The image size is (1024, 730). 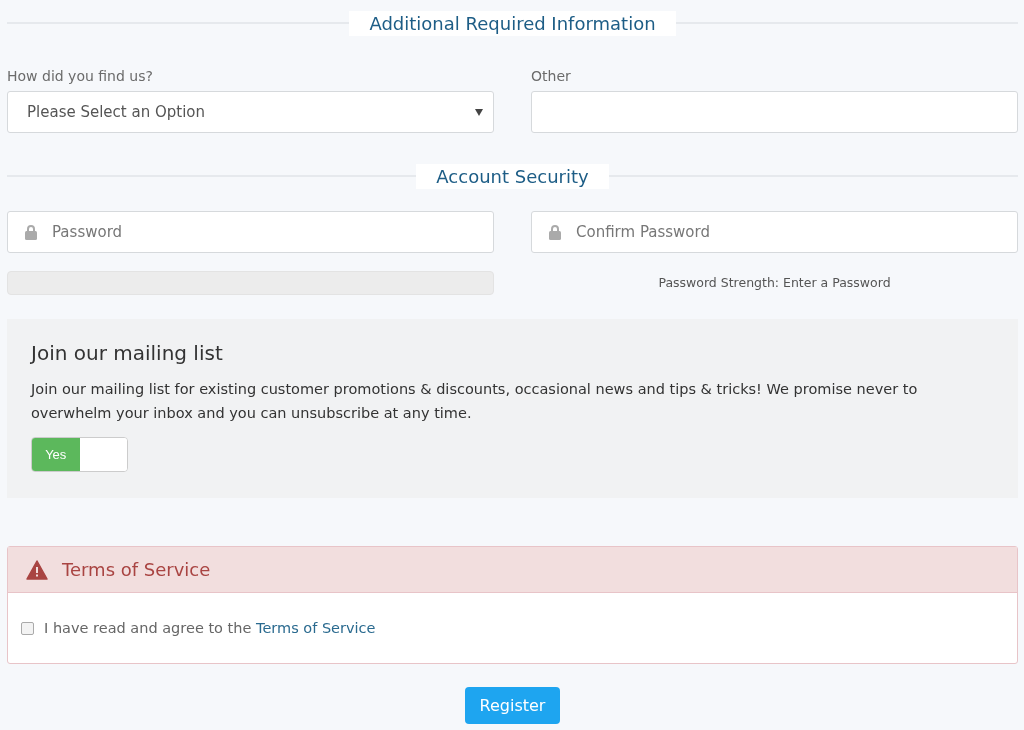 What do you see at coordinates (250, 232) in the screenshot?
I see `password-field: Password` at bounding box center [250, 232].